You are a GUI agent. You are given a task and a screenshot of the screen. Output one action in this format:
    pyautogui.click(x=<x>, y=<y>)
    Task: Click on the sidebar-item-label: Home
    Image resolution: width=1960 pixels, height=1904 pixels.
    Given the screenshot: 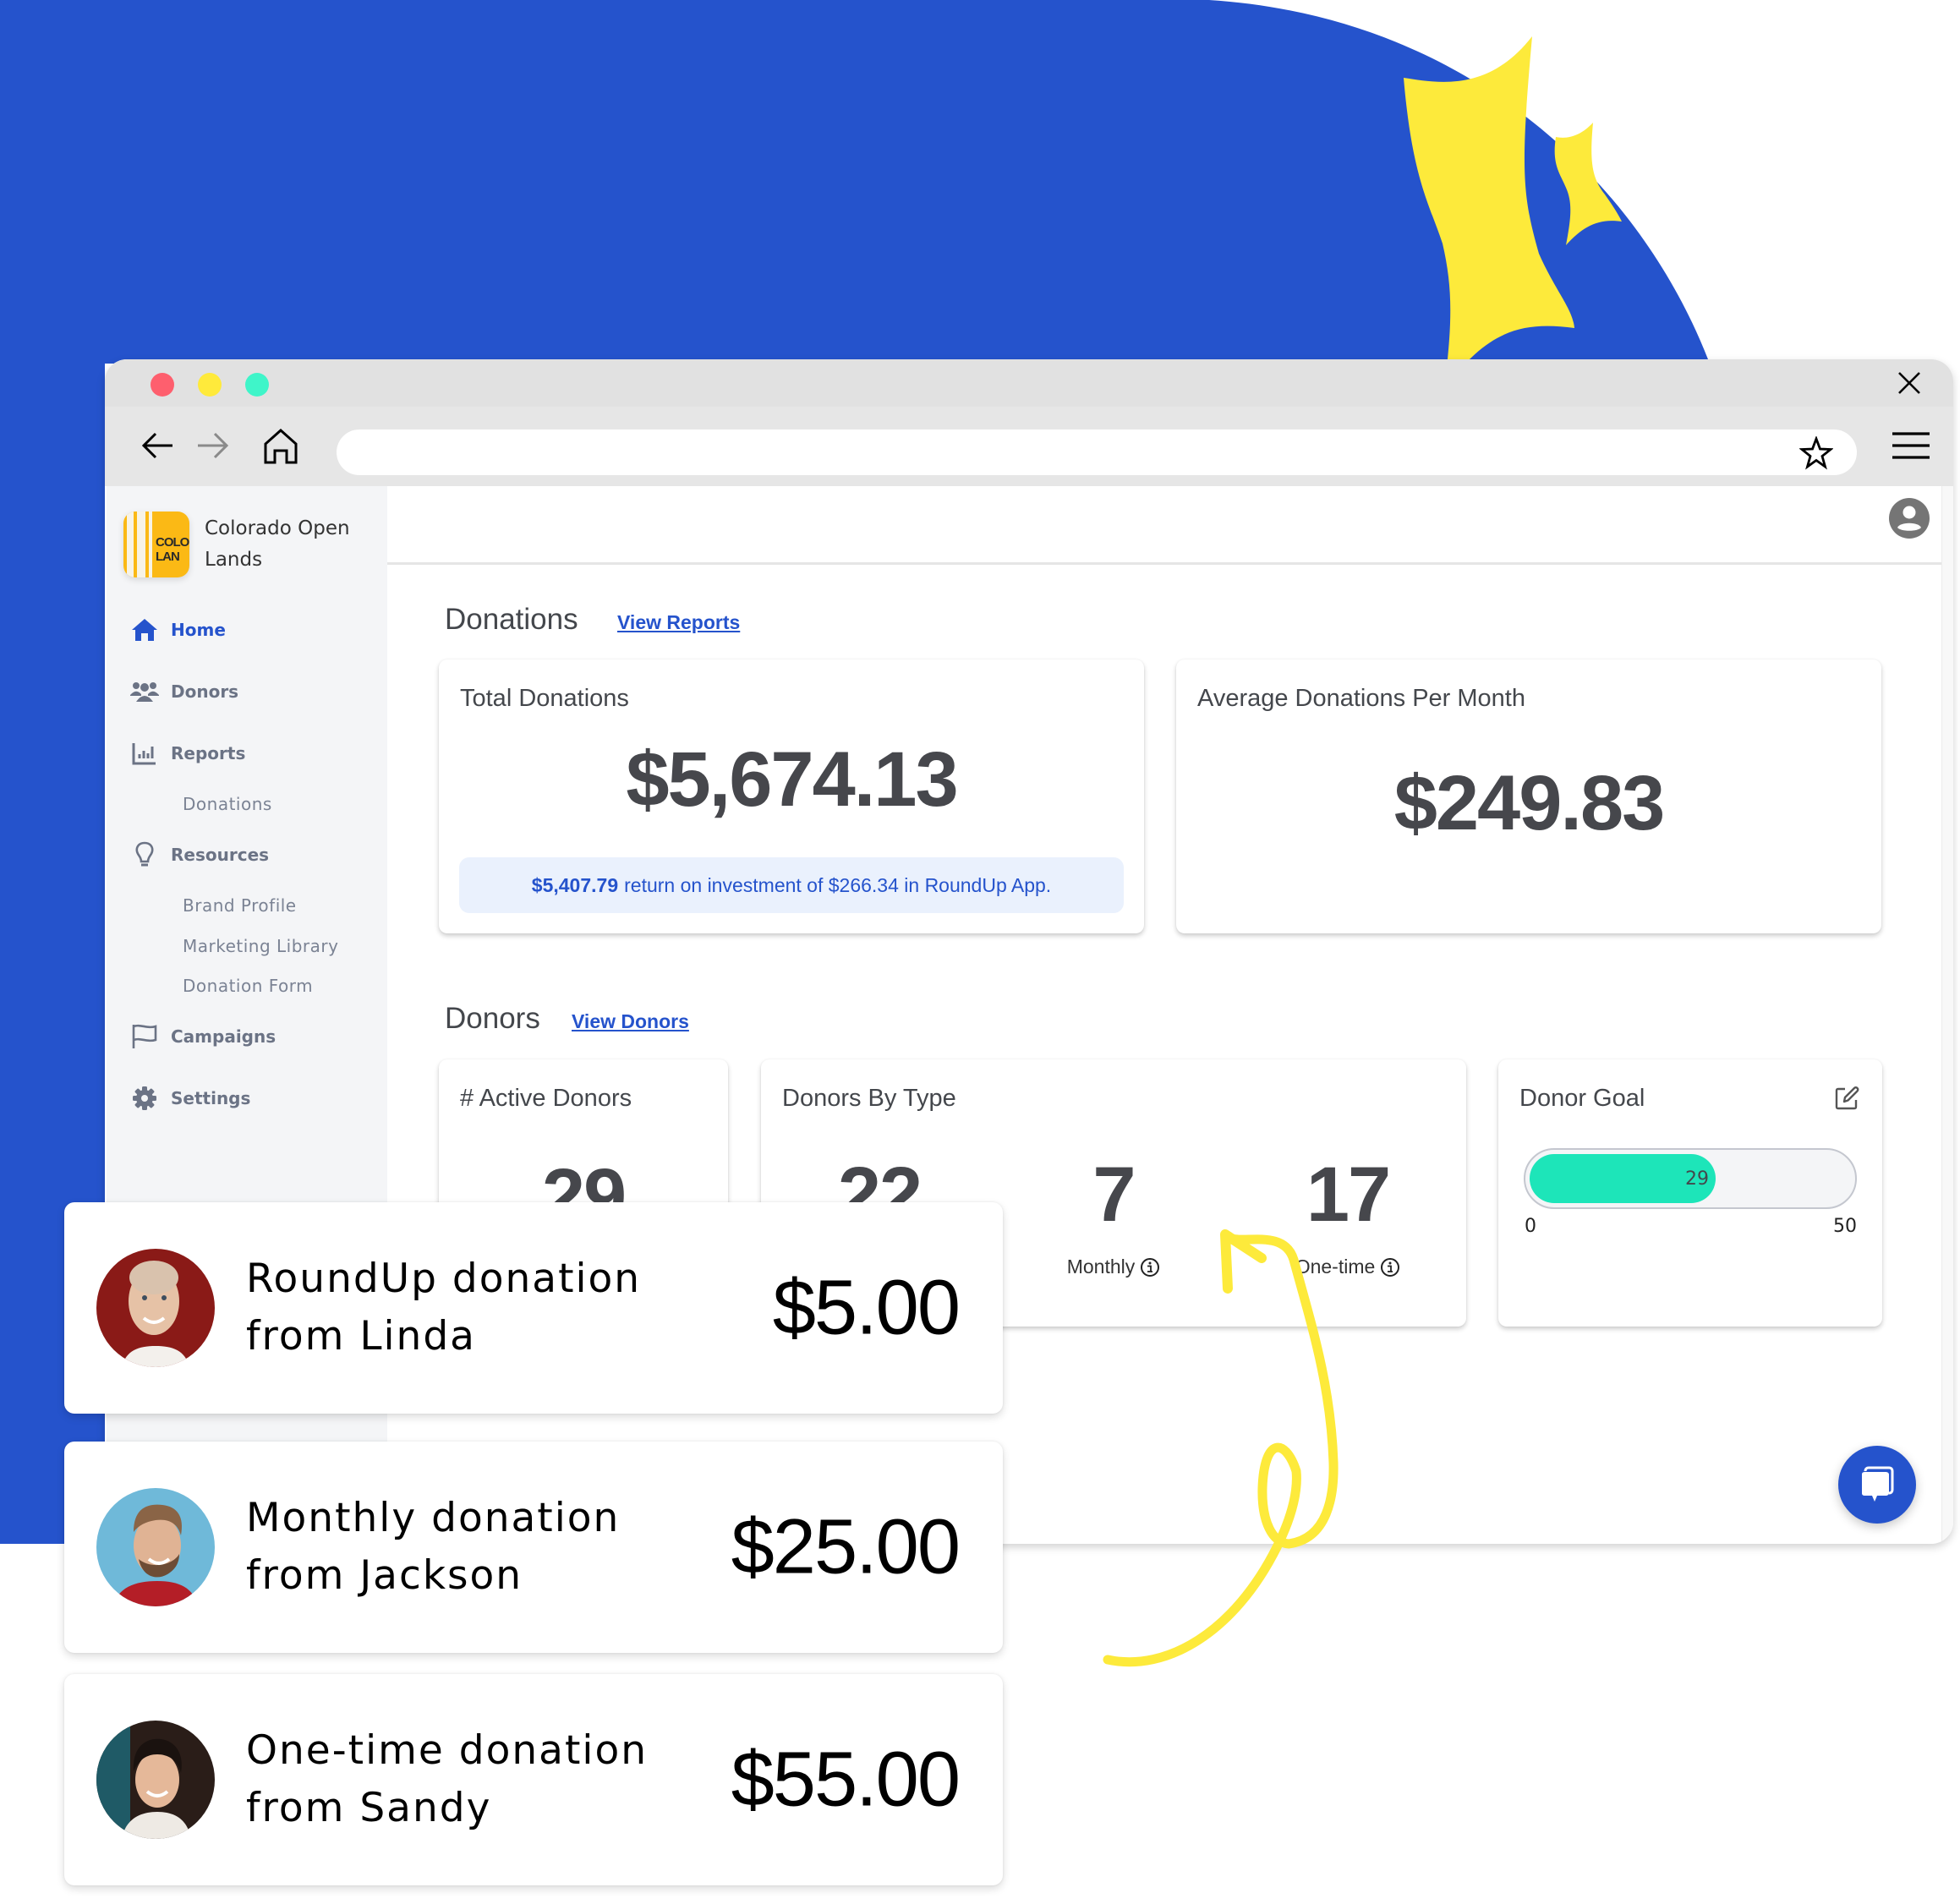 What is the action you would take?
    pyautogui.click(x=198, y=630)
    